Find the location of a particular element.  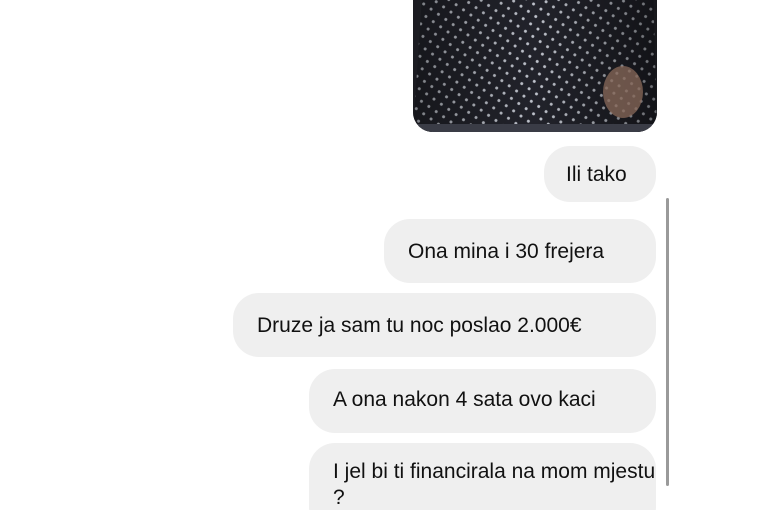

photo-image is located at coordinates (535, 66).